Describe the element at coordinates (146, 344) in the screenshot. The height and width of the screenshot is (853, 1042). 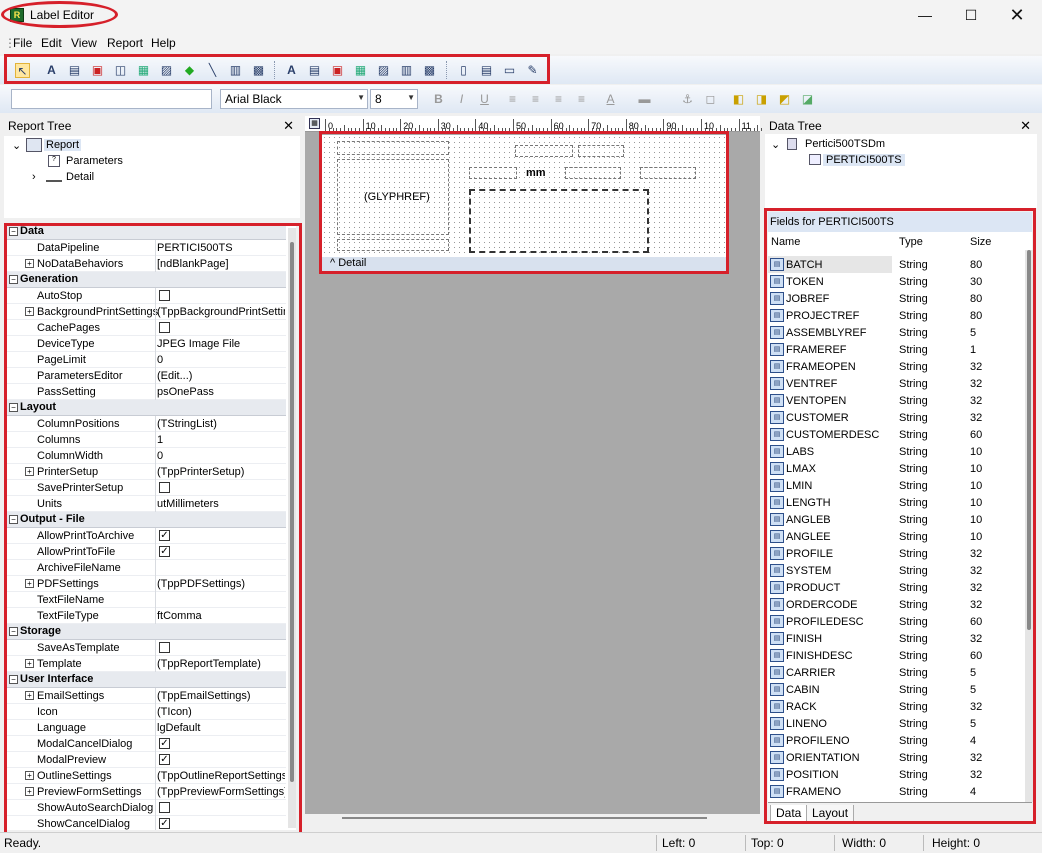
I see `property-row: DeviceType JPEG Image File` at that location.